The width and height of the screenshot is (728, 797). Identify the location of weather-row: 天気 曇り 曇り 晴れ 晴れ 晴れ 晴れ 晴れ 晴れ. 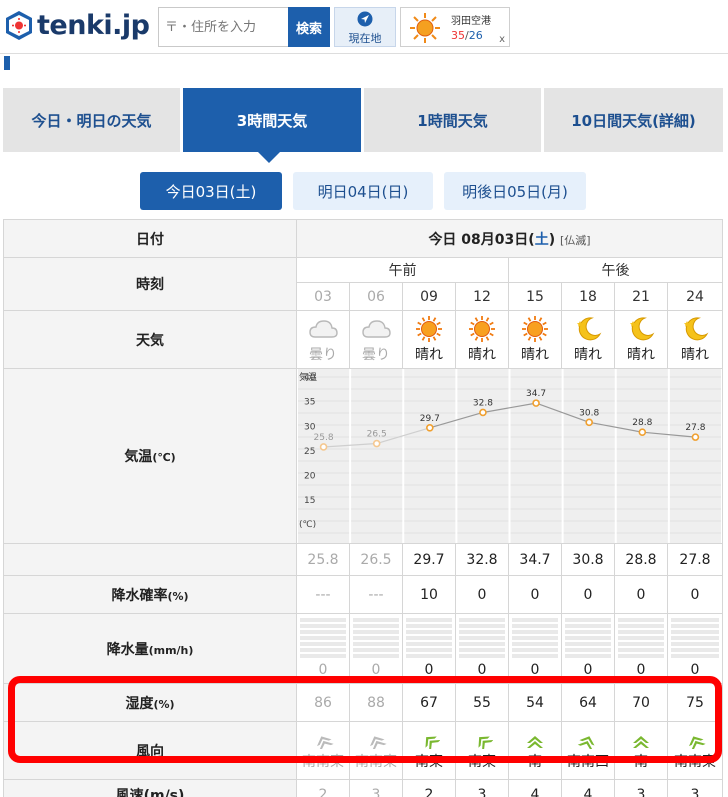
(363, 339).